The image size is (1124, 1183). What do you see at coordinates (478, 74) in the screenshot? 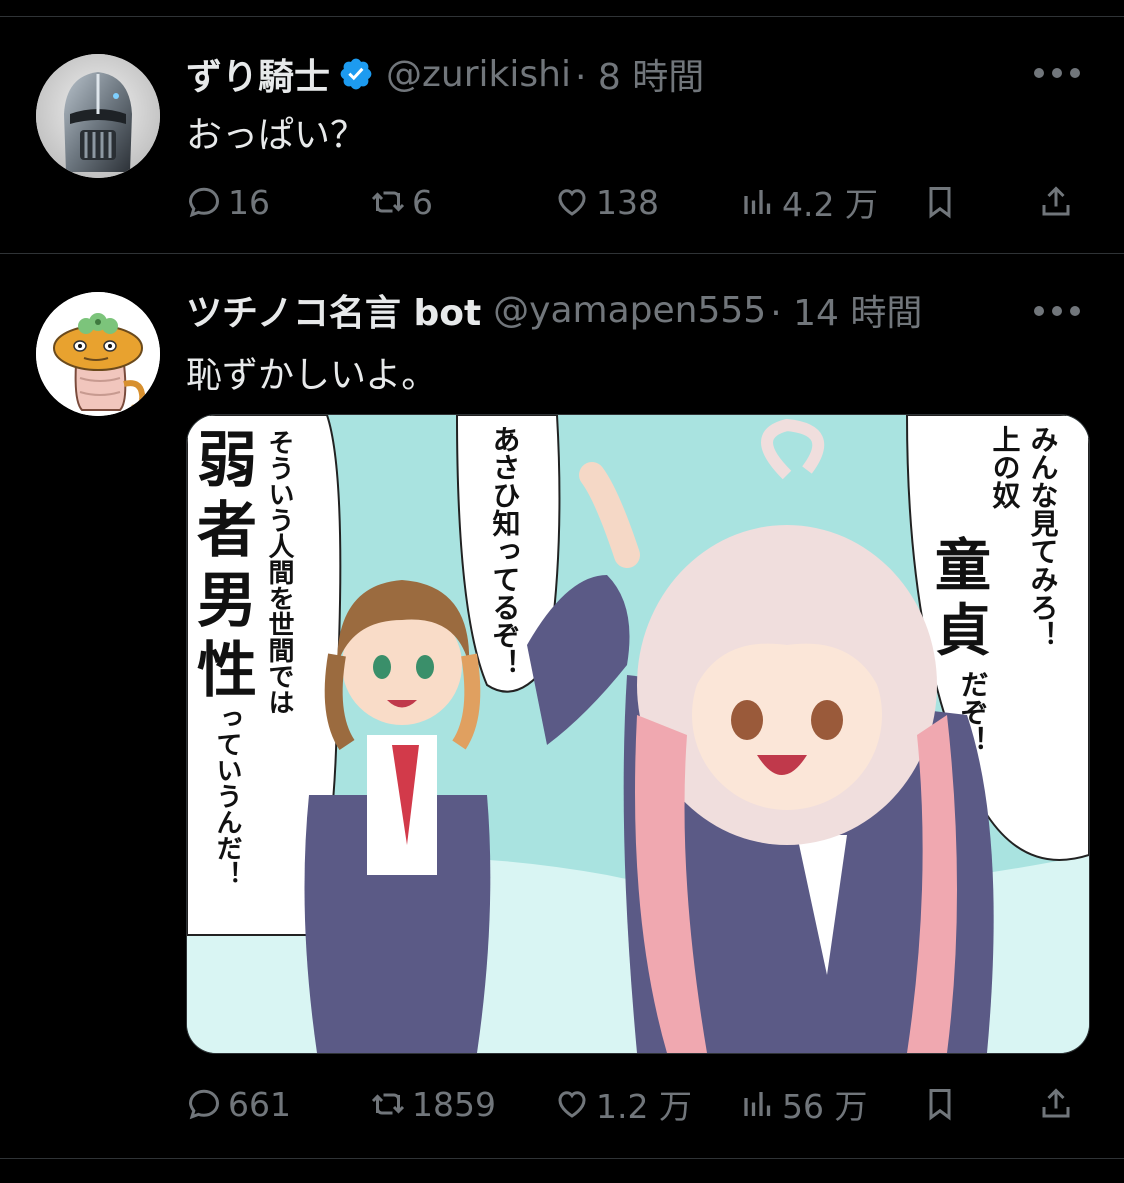
I see `handle: @zurikishi` at bounding box center [478, 74].